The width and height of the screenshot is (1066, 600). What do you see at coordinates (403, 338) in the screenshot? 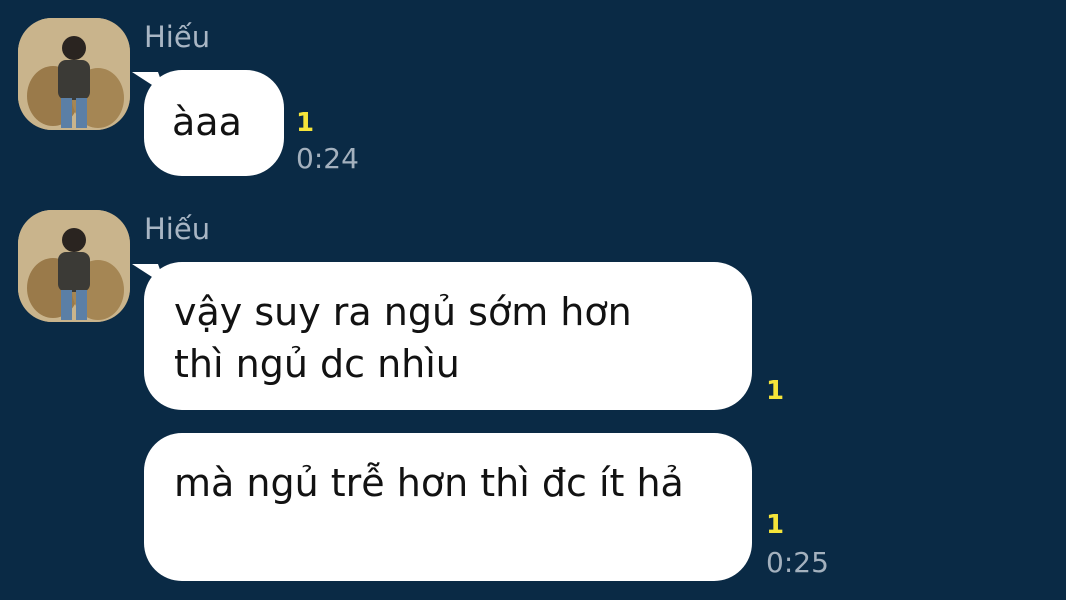
I see `message-text: vậy suy ra ngủ sớm hơn thì ngủ dc nhìu` at bounding box center [403, 338].